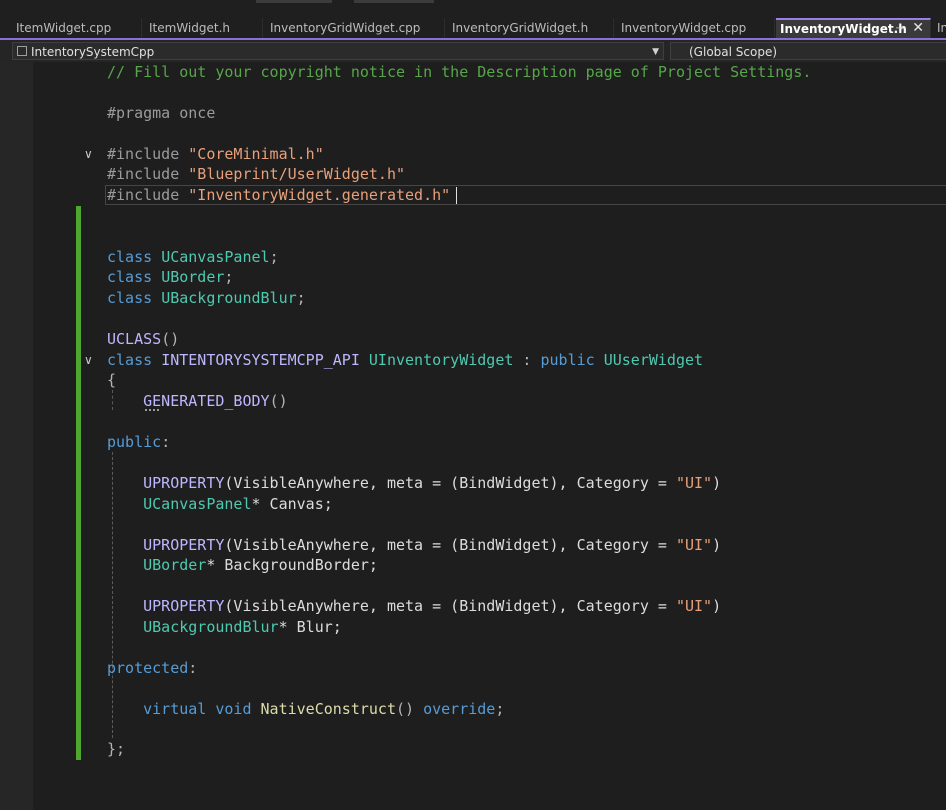  What do you see at coordinates (175, 709) in the screenshot?
I see `keyword: virtual` at bounding box center [175, 709].